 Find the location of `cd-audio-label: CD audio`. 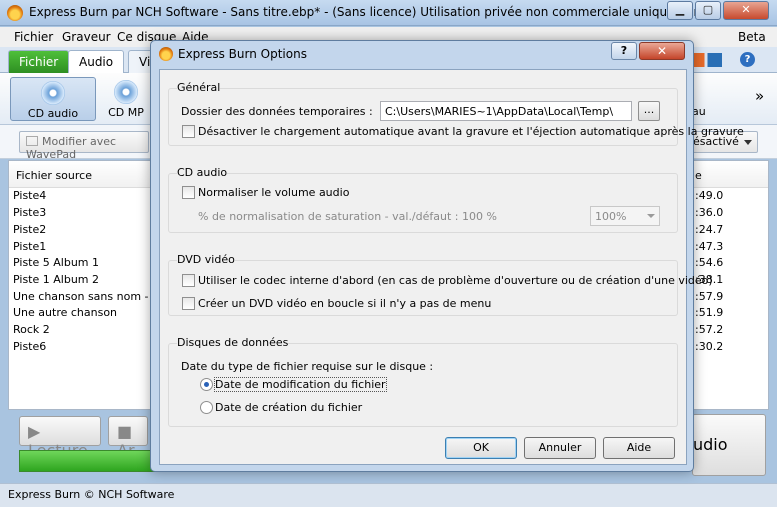

cd-audio-label: CD audio is located at coordinates (53, 113).